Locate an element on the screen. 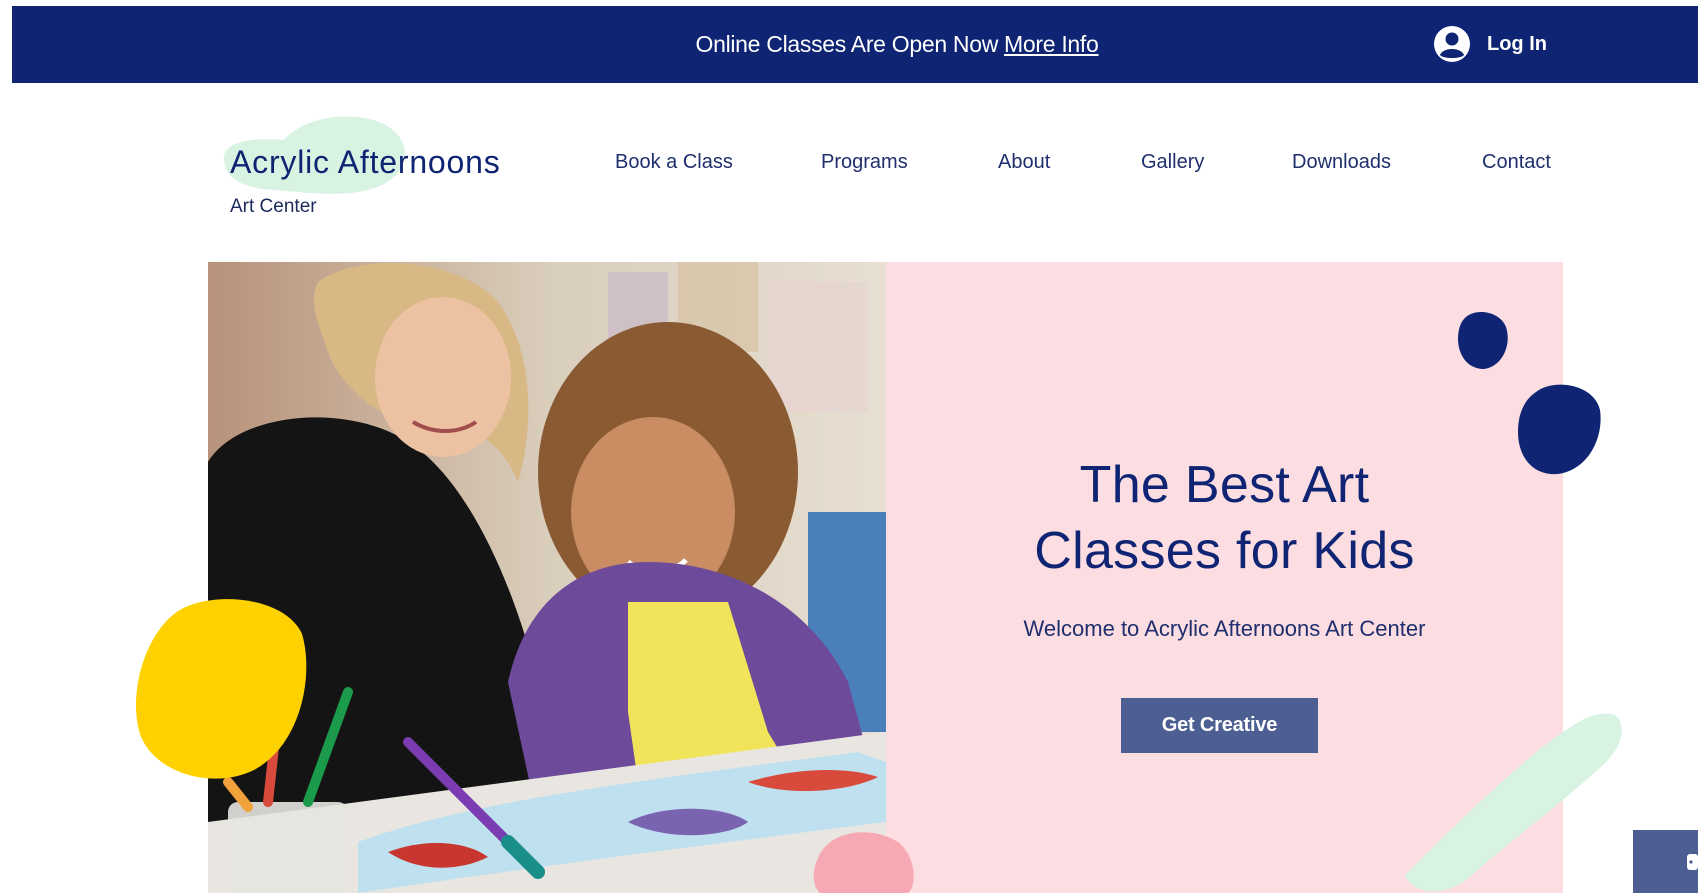  login-button: Log In is located at coordinates (1490, 44).